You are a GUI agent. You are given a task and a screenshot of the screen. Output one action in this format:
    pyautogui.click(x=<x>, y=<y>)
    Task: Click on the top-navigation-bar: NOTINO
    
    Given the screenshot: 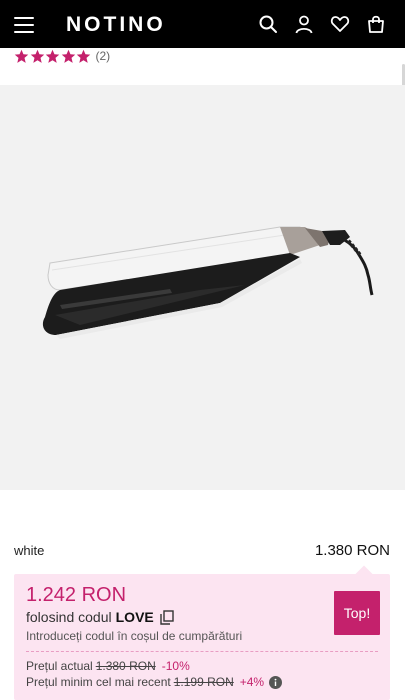 What is the action you would take?
    pyautogui.click(x=202, y=24)
    